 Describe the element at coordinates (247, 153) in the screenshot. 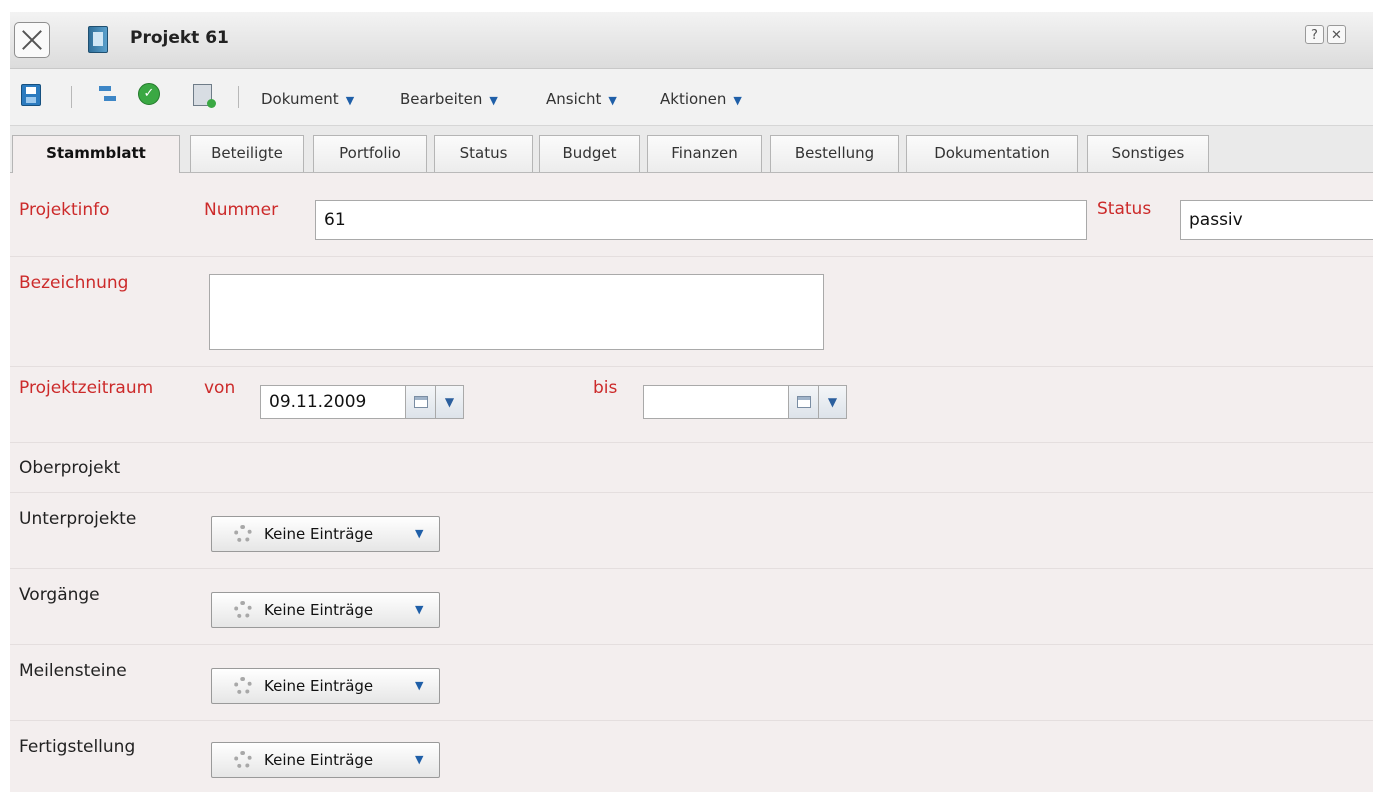

I see `tab-beteiligte: Beteiligte` at that location.